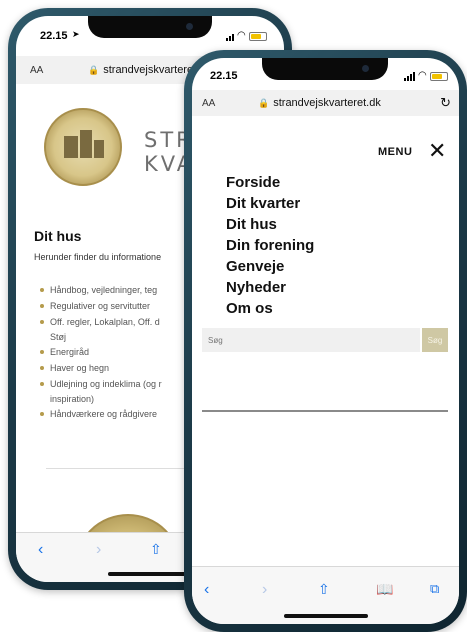 Image resolution: width=467 pixels, height=632 pixels. What do you see at coordinates (270, 182) in the screenshot?
I see `nav-item-forside: Forside` at bounding box center [270, 182].